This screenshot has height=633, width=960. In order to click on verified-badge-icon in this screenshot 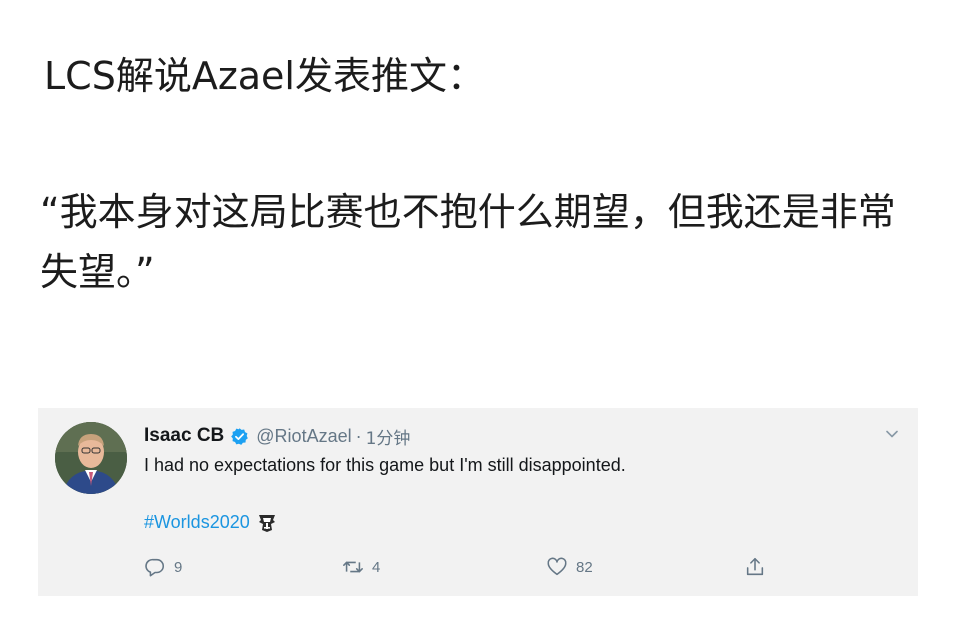, I will do `click(239, 436)`.